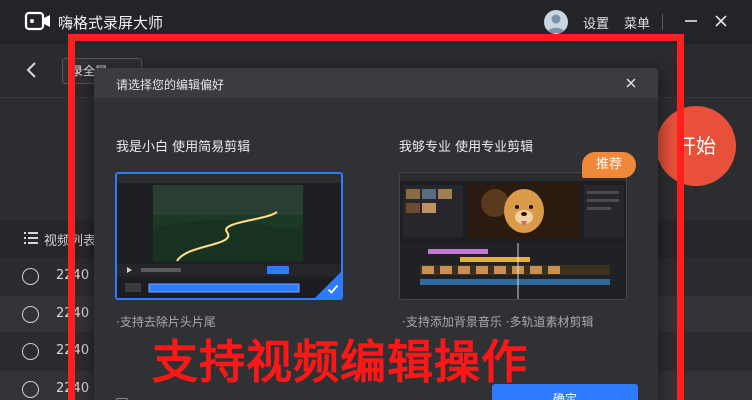 The height and width of the screenshot is (400, 752). Describe the element at coordinates (37, 21) in the screenshot. I see `app-logo-icon` at that location.